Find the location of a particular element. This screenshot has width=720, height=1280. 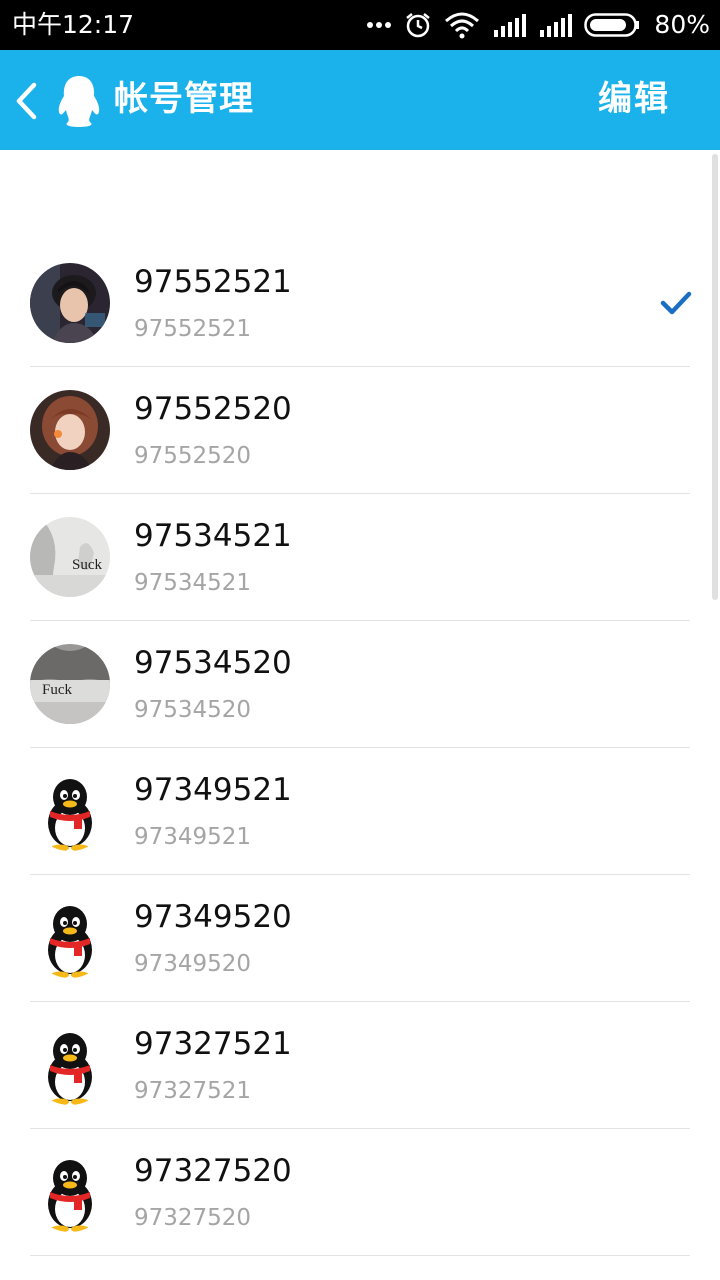

account-id: 97534521 is located at coordinates (193, 583).